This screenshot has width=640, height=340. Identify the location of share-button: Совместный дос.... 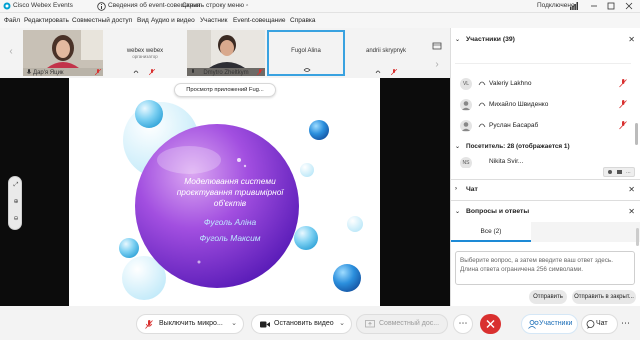
(402, 324).